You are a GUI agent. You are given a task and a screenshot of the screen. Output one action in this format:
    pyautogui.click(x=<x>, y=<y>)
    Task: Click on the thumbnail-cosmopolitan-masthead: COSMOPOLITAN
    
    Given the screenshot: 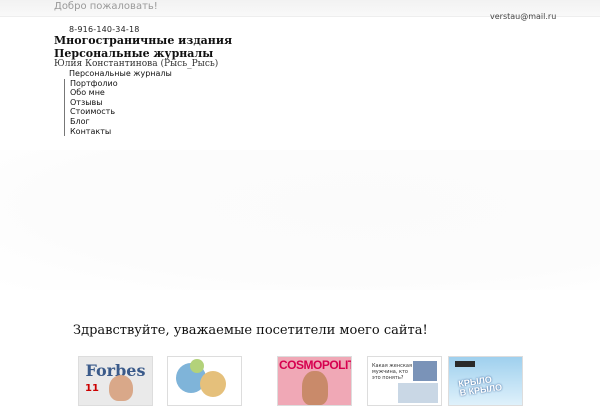 What is the action you would take?
    pyautogui.click(x=315, y=365)
    